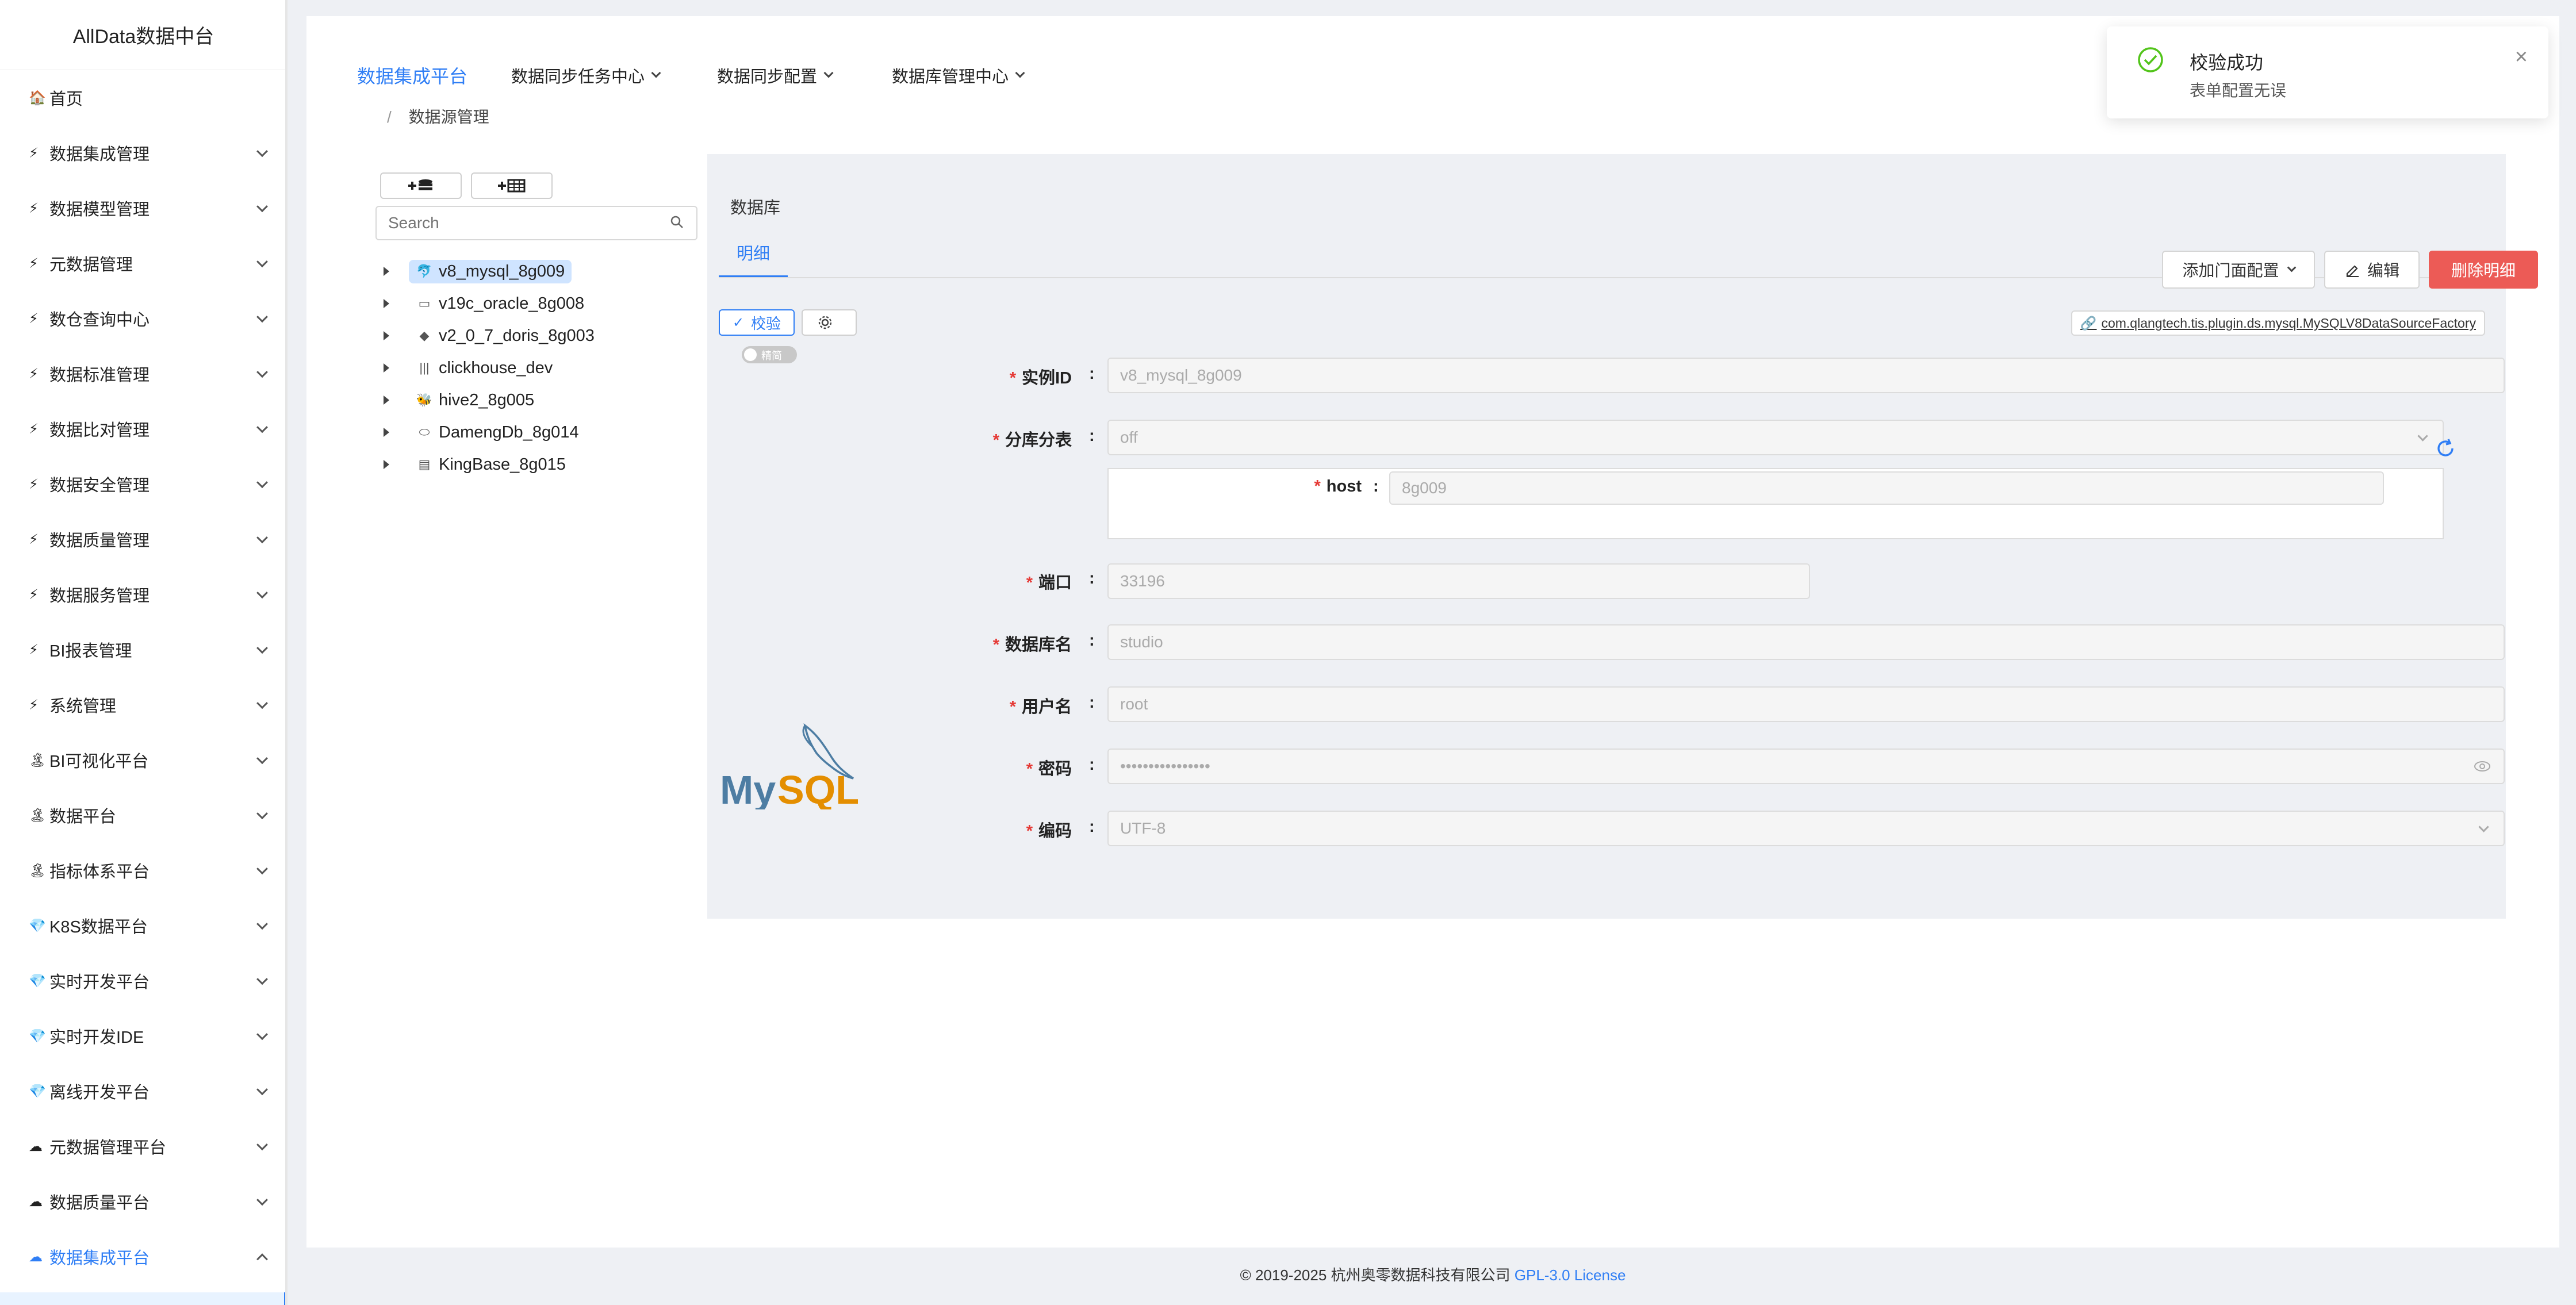 The width and height of the screenshot is (2576, 1305). I want to click on edit-button: 编辑, so click(2372, 270).